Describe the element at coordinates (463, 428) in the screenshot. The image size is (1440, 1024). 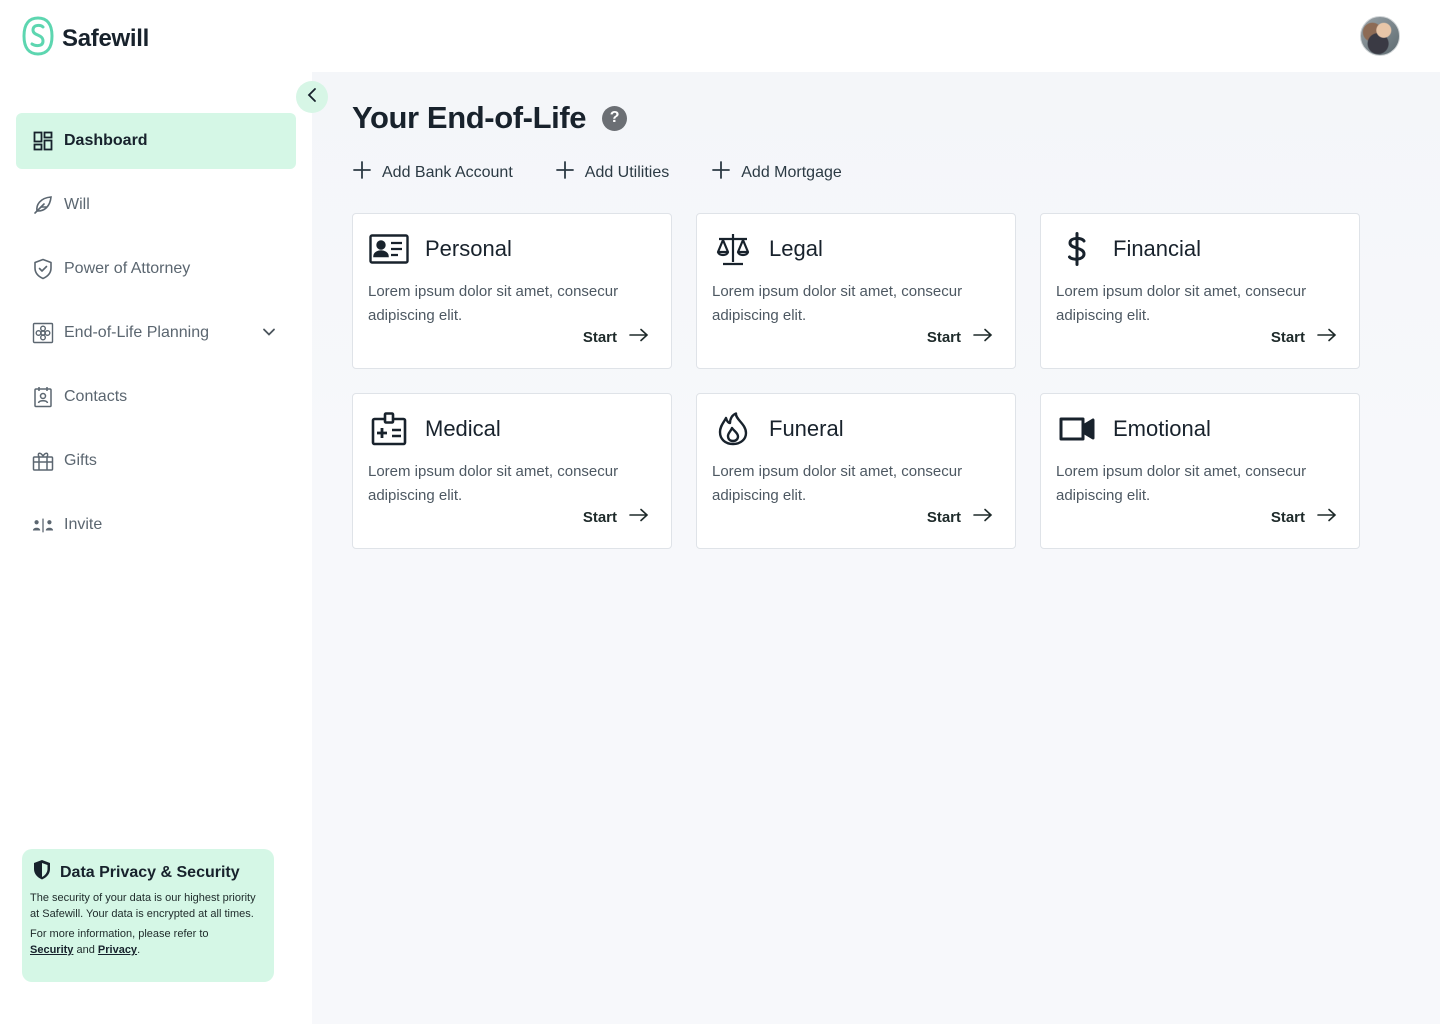
I see `card-title: Medical` at that location.